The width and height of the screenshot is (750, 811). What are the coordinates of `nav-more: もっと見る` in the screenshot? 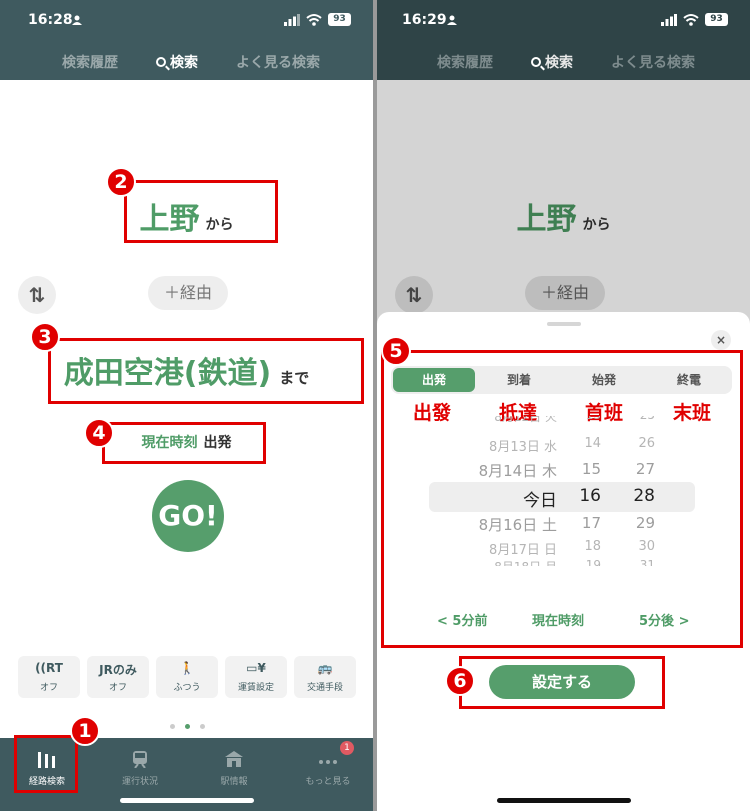 It's located at (328, 768).